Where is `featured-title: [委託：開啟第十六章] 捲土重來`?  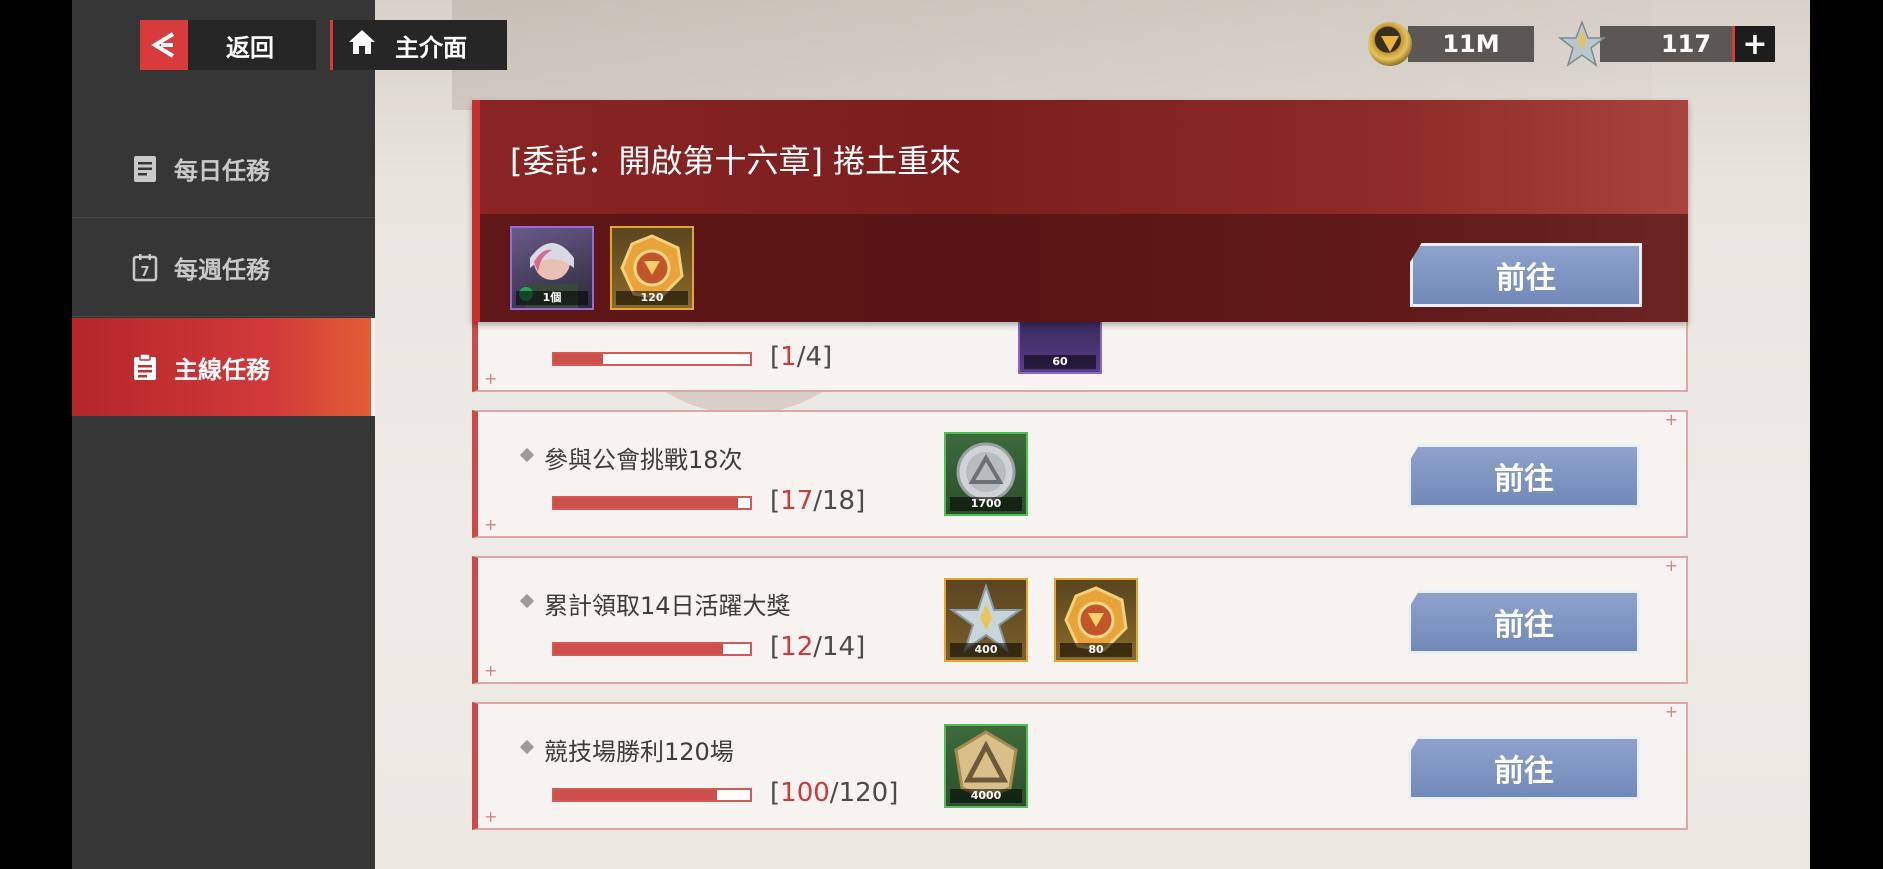 featured-title: [委託：開啟第十六章] 捲土重來 is located at coordinates (736, 161).